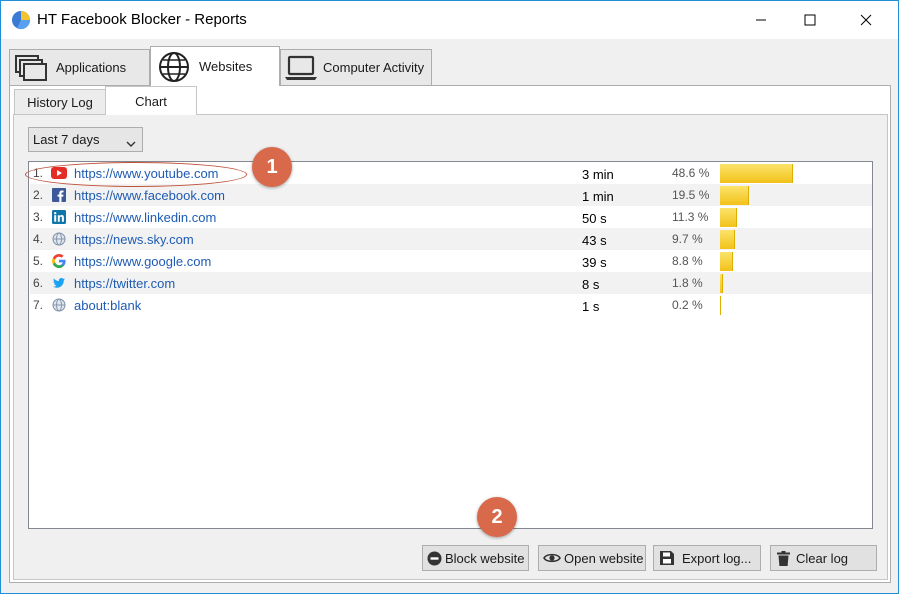  What do you see at coordinates (38, 305) in the screenshot?
I see `row-number: 7.` at bounding box center [38, 305].